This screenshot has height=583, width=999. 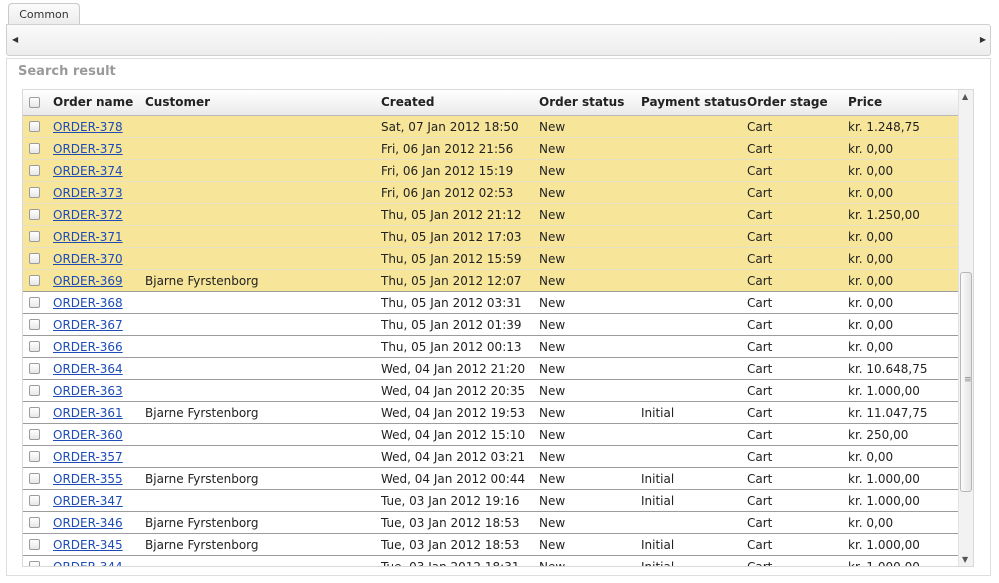 I want to click on scroll-down-icon: ▼, so click(x=965, y=559).